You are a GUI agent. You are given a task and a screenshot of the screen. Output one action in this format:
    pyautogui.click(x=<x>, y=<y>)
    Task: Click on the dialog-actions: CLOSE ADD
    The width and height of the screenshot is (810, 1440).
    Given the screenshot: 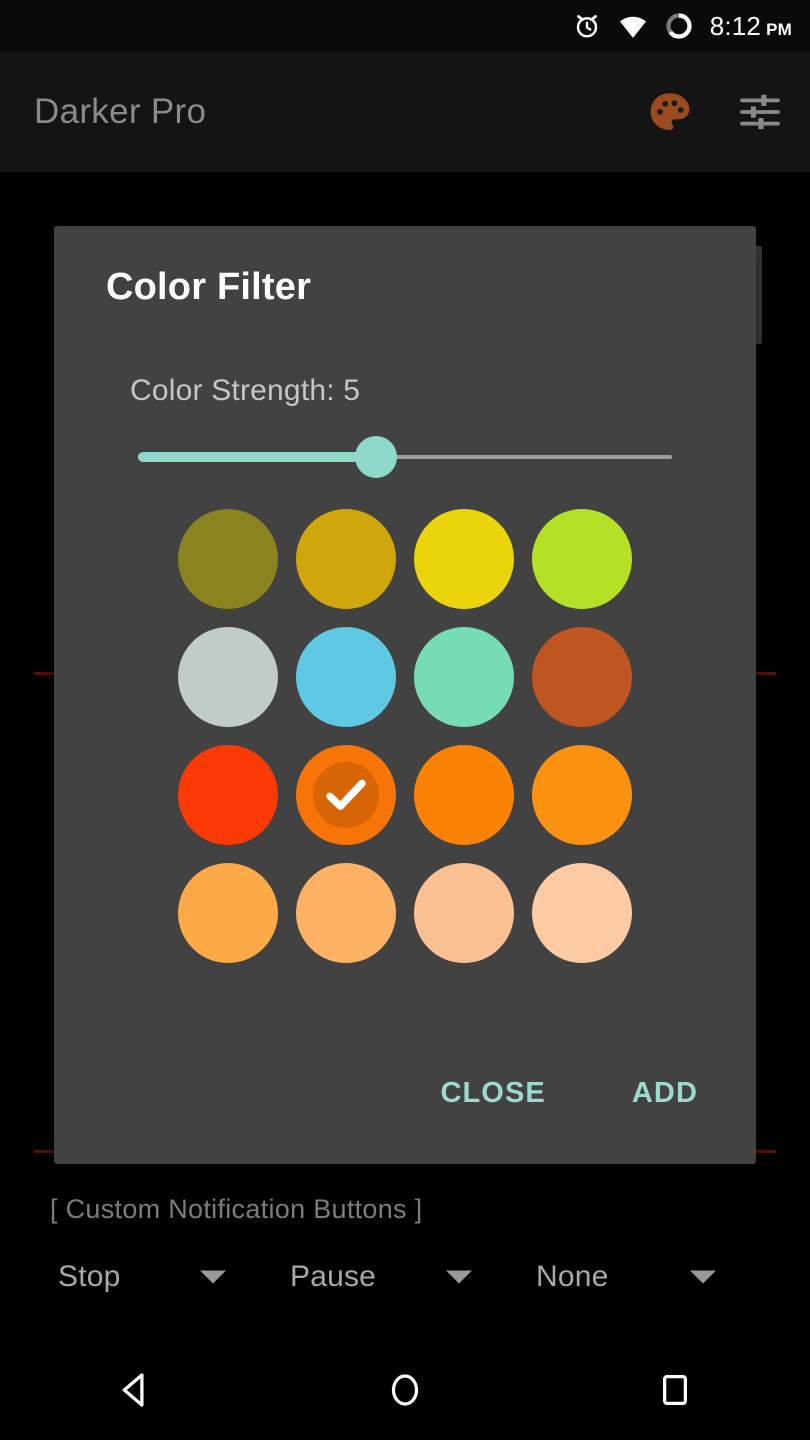 What is the action you would take?
    pyautogui.click(x=569, y=1093)
    